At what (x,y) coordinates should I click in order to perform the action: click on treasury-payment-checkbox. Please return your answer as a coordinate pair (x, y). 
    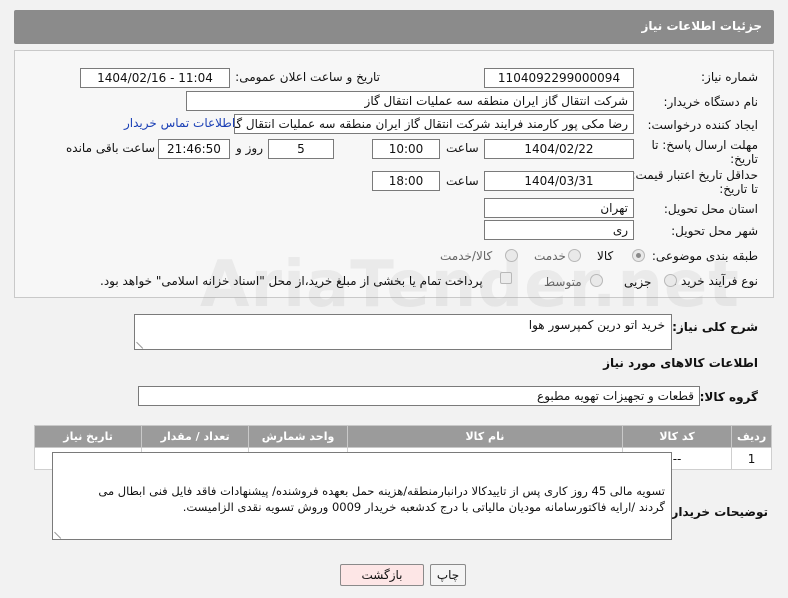
    Looking at the image, I should click on (506, 278).